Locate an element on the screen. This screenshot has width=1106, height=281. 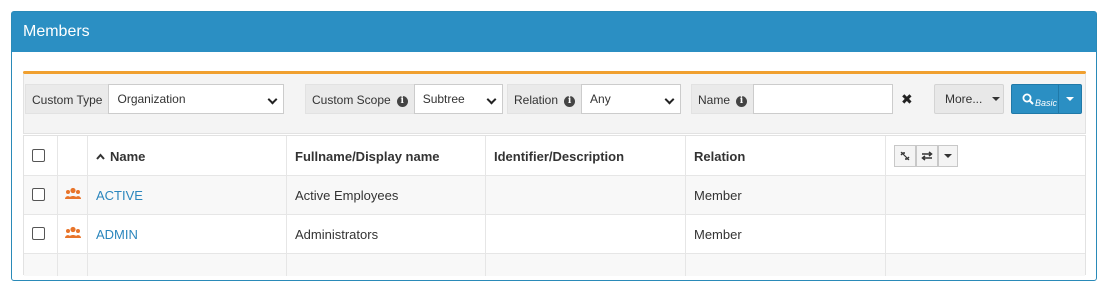
custom-scope-label: Custom Scope is located at coordinates (351, 100).